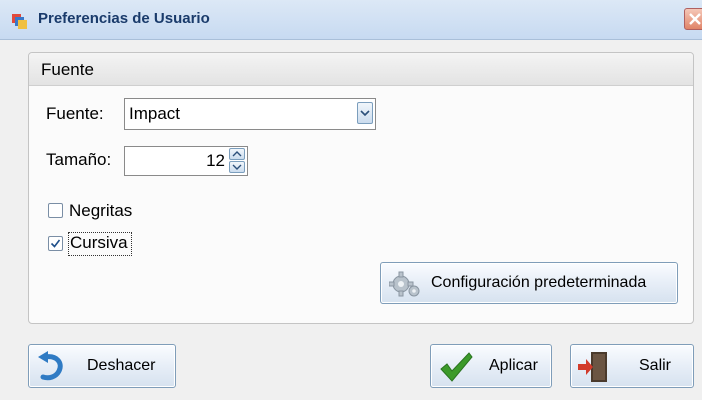 The image size is (702, 400). What do you see at coordinates (594, 369) in the screenshot?
I see `exit-door-icon` at bounding box center [594, 369].